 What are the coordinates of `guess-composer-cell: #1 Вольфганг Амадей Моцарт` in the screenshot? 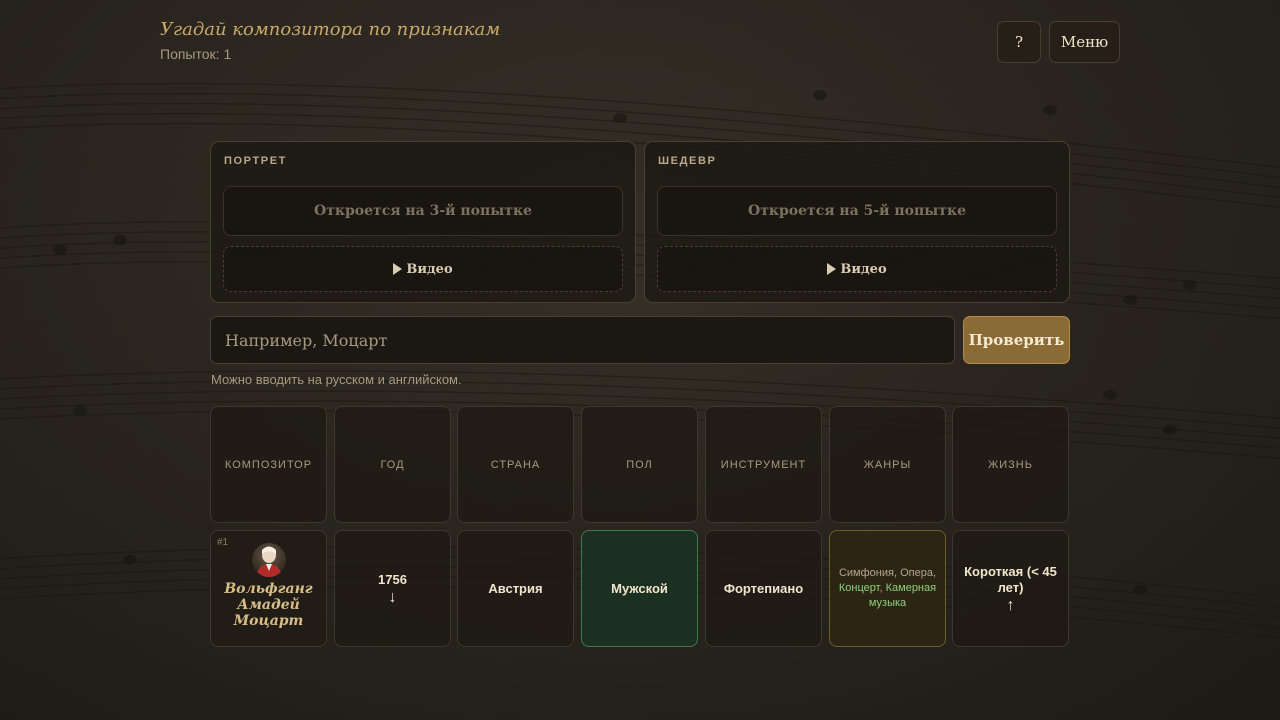 It's located at (268, 588).